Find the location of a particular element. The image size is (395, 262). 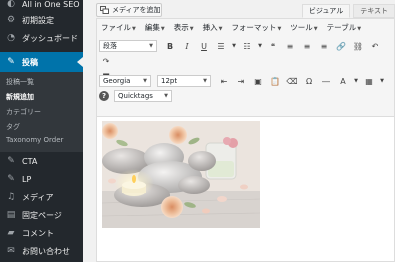

indent-right-icon: ⇥ is located at coordinates (241, 81).